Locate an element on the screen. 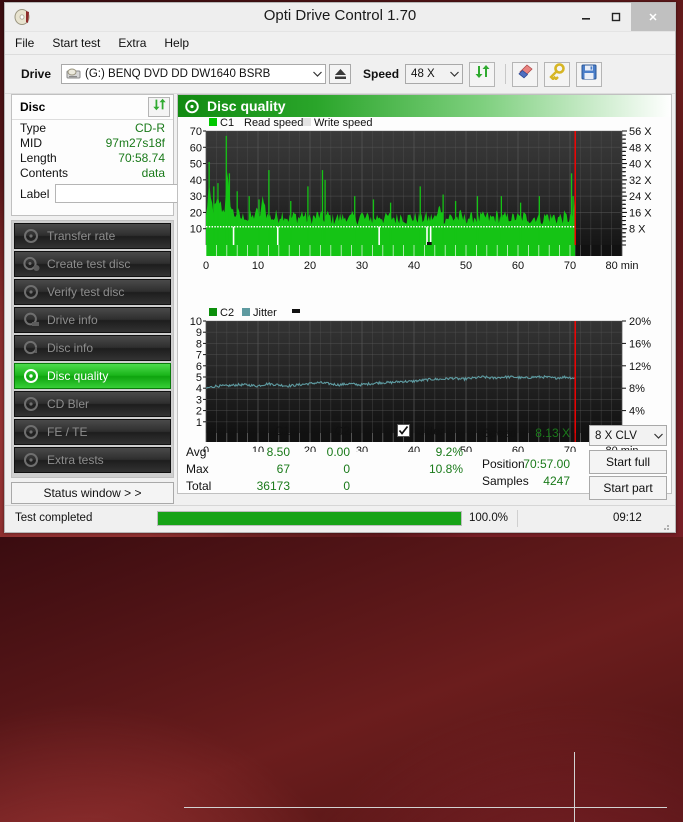 Image resolution: width=683 pixels, height=822 pixels. progress-bar-fill is located at coordinates (309, 518).